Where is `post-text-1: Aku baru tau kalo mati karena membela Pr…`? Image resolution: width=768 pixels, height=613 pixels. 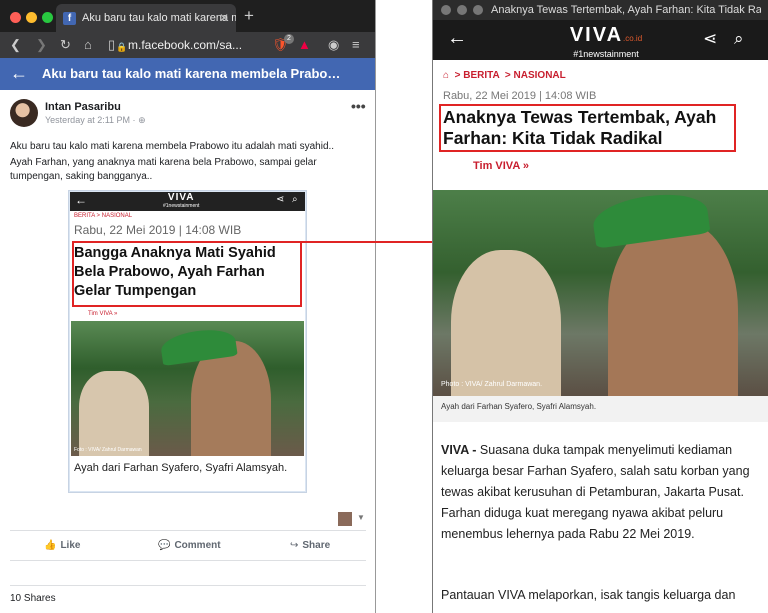
post-text-1: Aku baru tau kalo mati karena membela Pr… is located at coordinates (172, 146).